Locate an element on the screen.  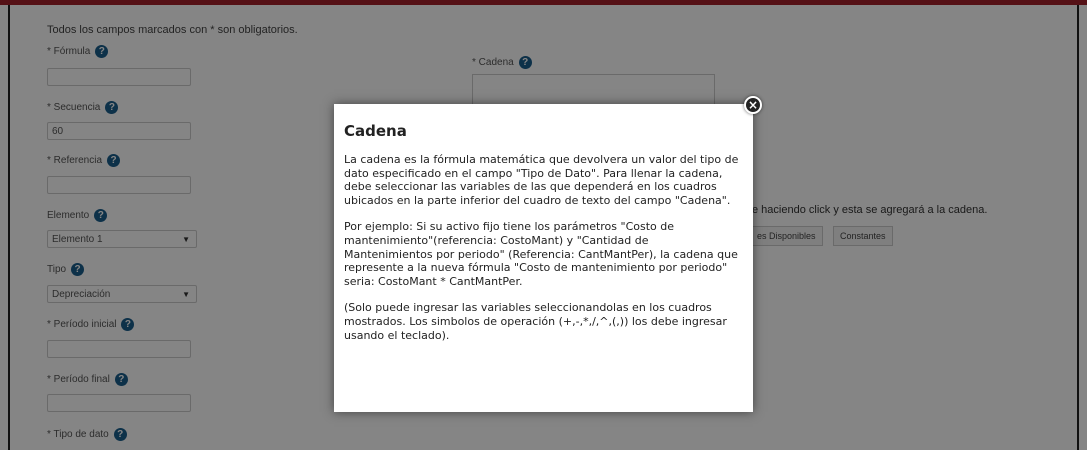
close-icon: × is located at coordinates (753, 105).